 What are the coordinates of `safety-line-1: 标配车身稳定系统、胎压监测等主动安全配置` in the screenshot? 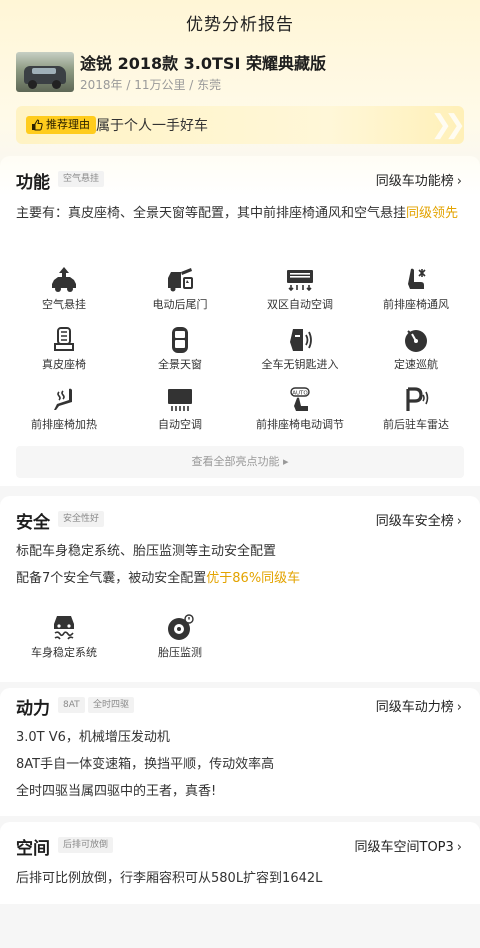 It's located at (146, 551).